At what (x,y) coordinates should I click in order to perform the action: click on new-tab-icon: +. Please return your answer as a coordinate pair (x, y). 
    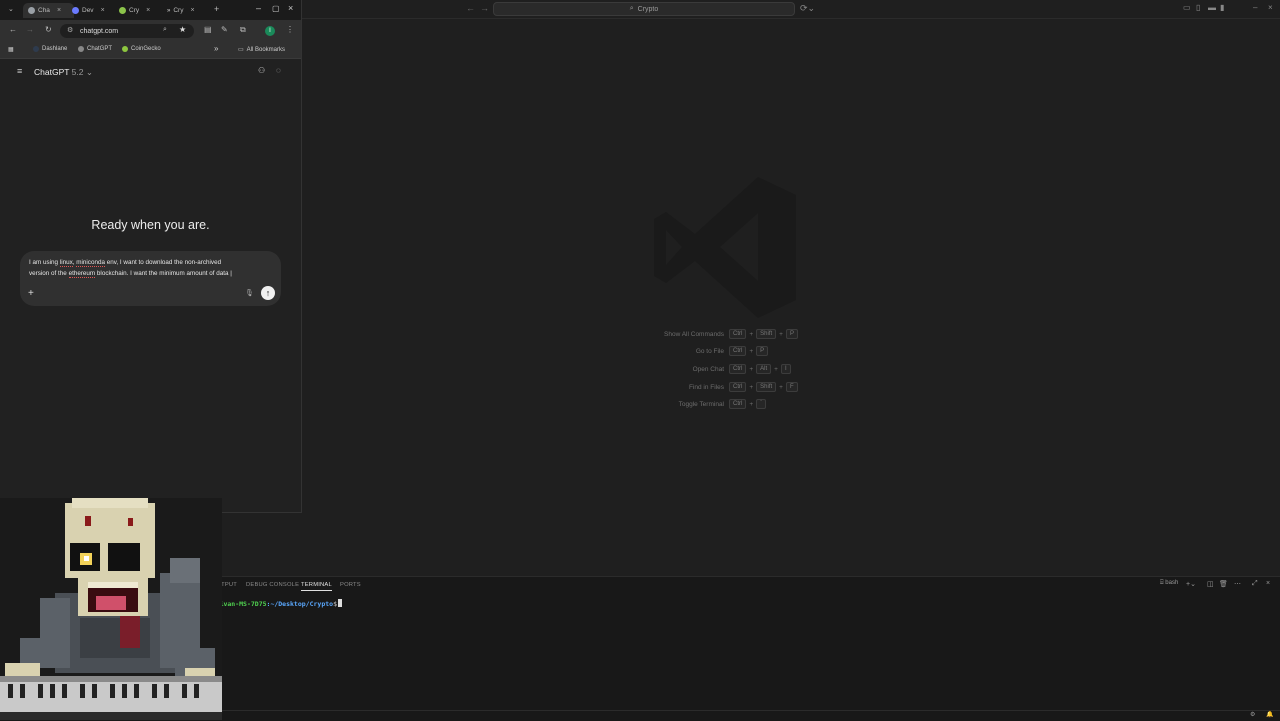
    Looking at the image, I should click on (216, 9).